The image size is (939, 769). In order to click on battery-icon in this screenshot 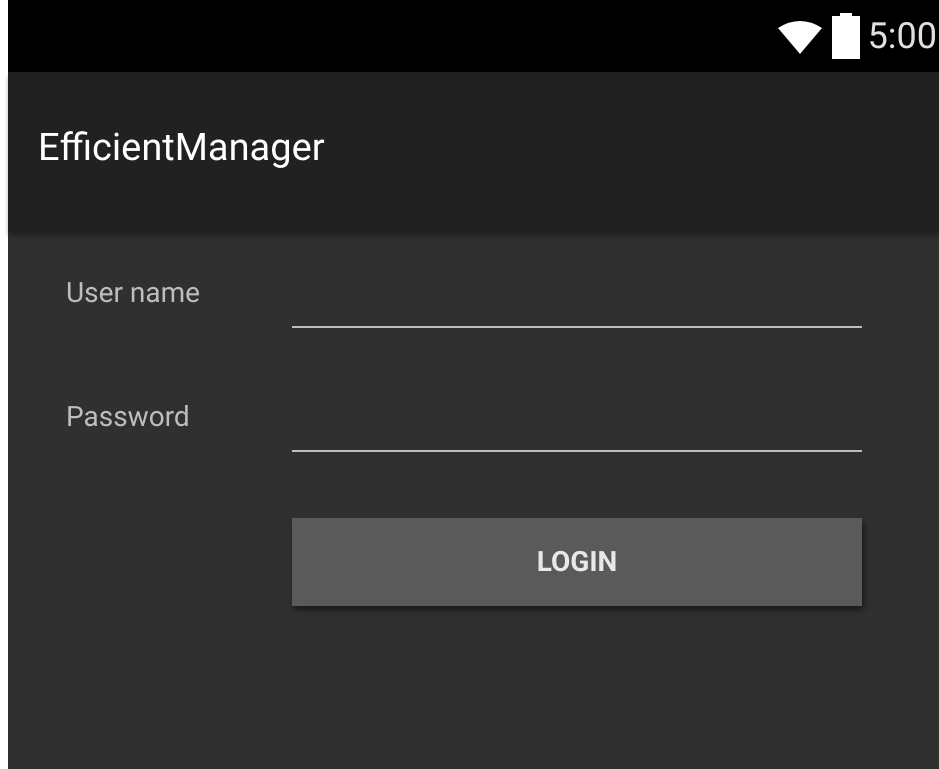, I will do `click(846, 36)`.